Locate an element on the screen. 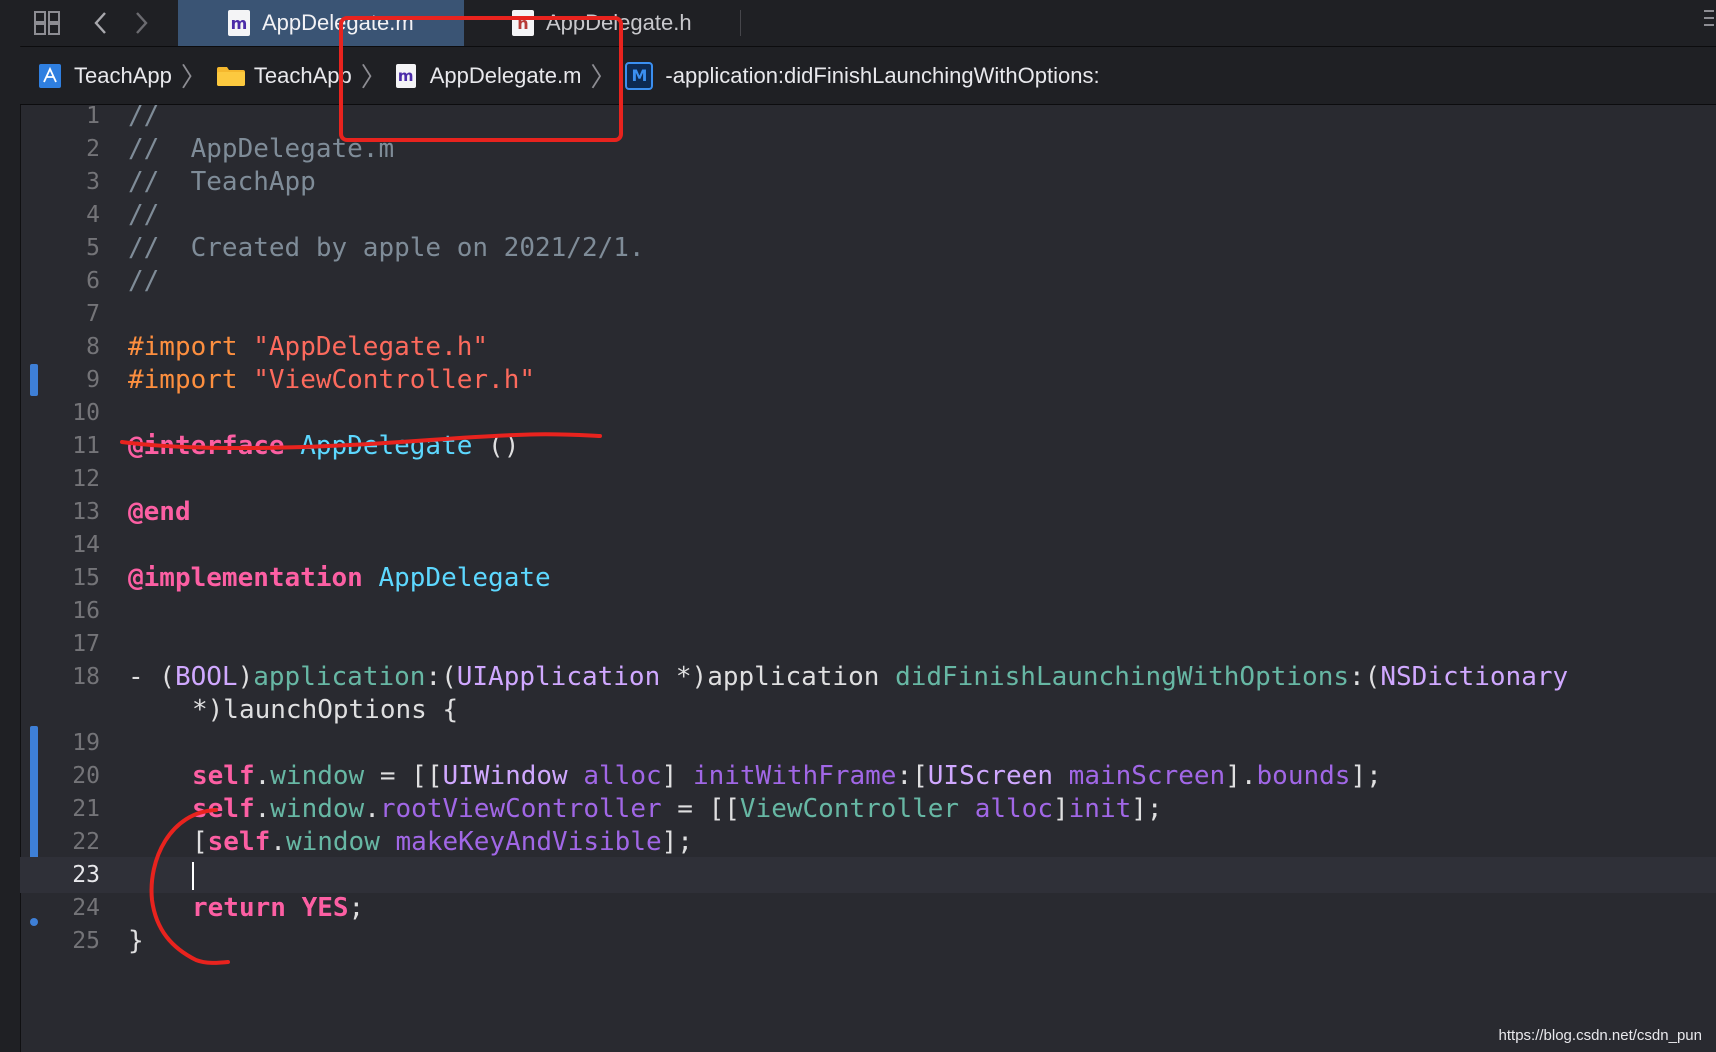 This screenshot has width=1716, height=1052. method-icon: M is located at coordinates (639, 75).